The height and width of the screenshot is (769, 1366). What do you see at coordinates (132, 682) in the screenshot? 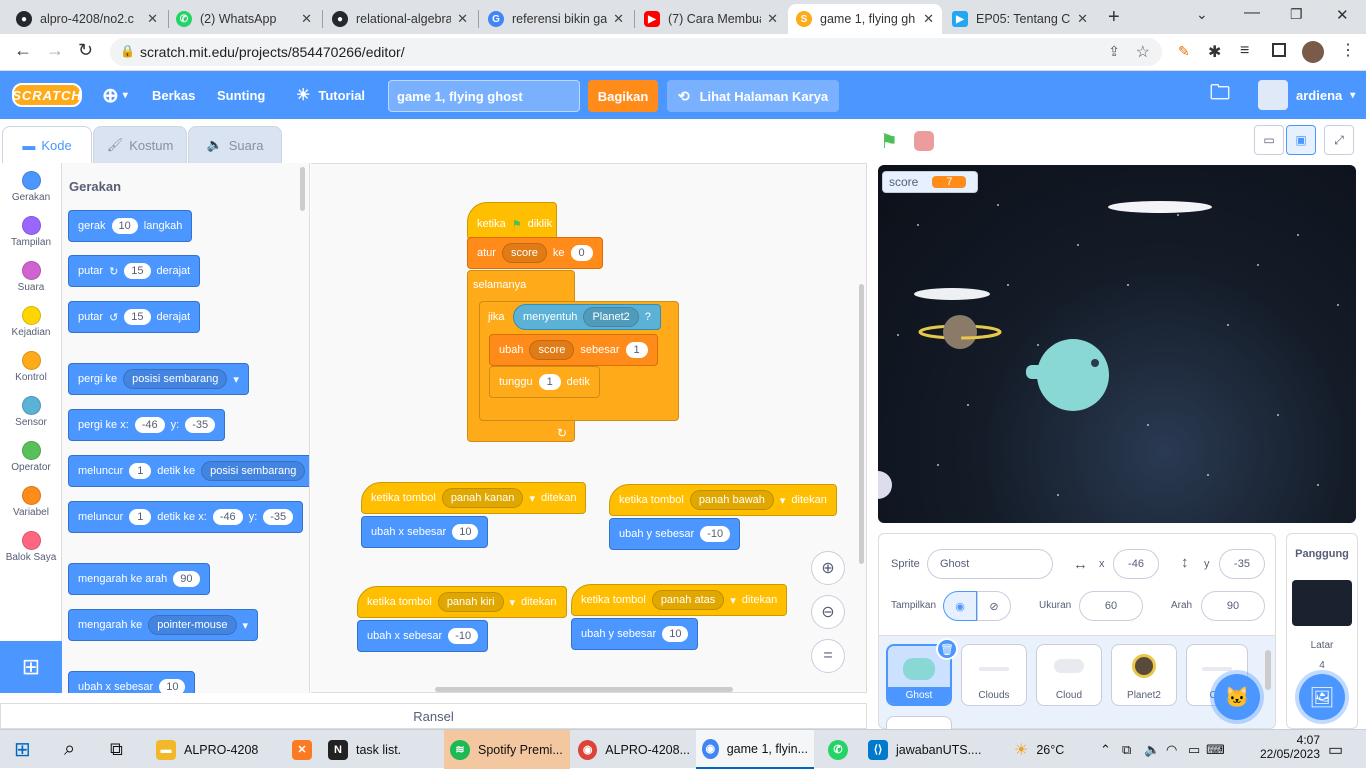
I see `block-change-x: ubah x sebesar 10` at bounding box center [132, 682].